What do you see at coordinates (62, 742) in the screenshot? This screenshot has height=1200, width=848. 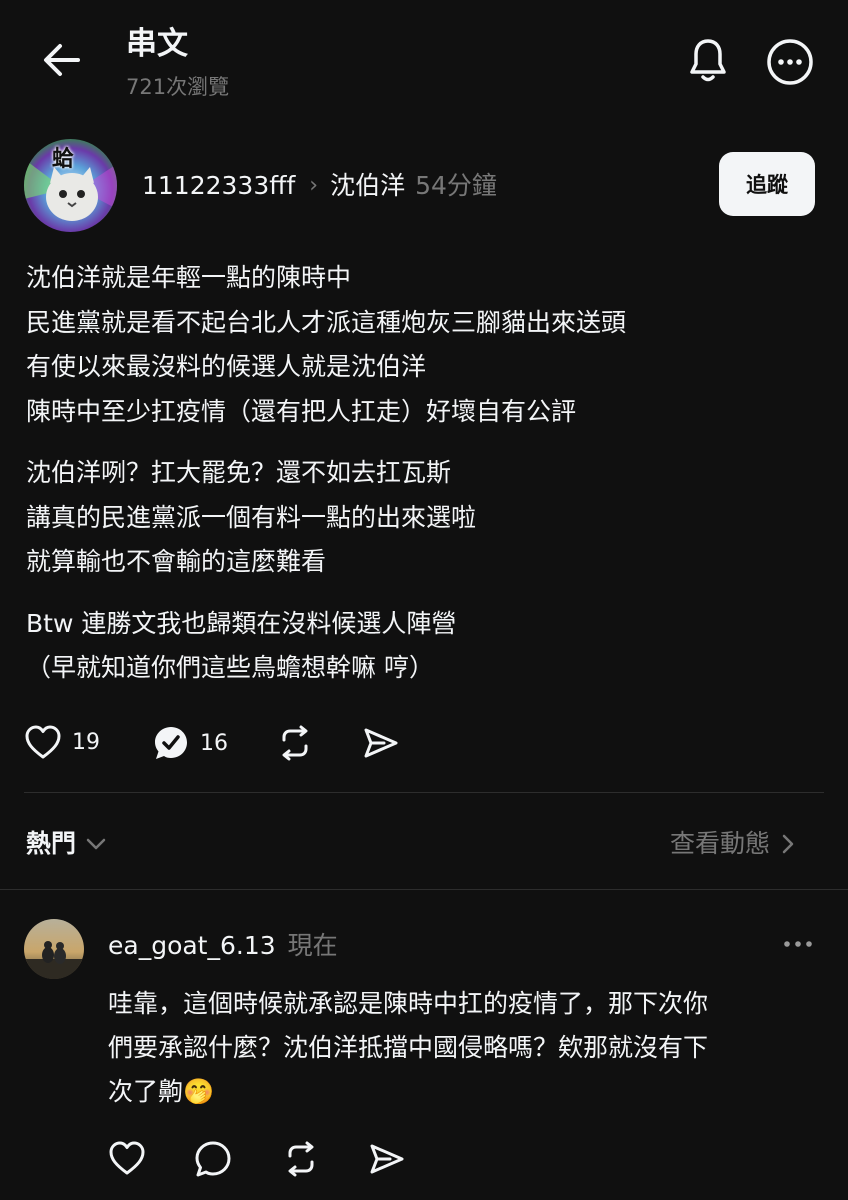 I see `like-button: 19` at bounding box center [62, 742].